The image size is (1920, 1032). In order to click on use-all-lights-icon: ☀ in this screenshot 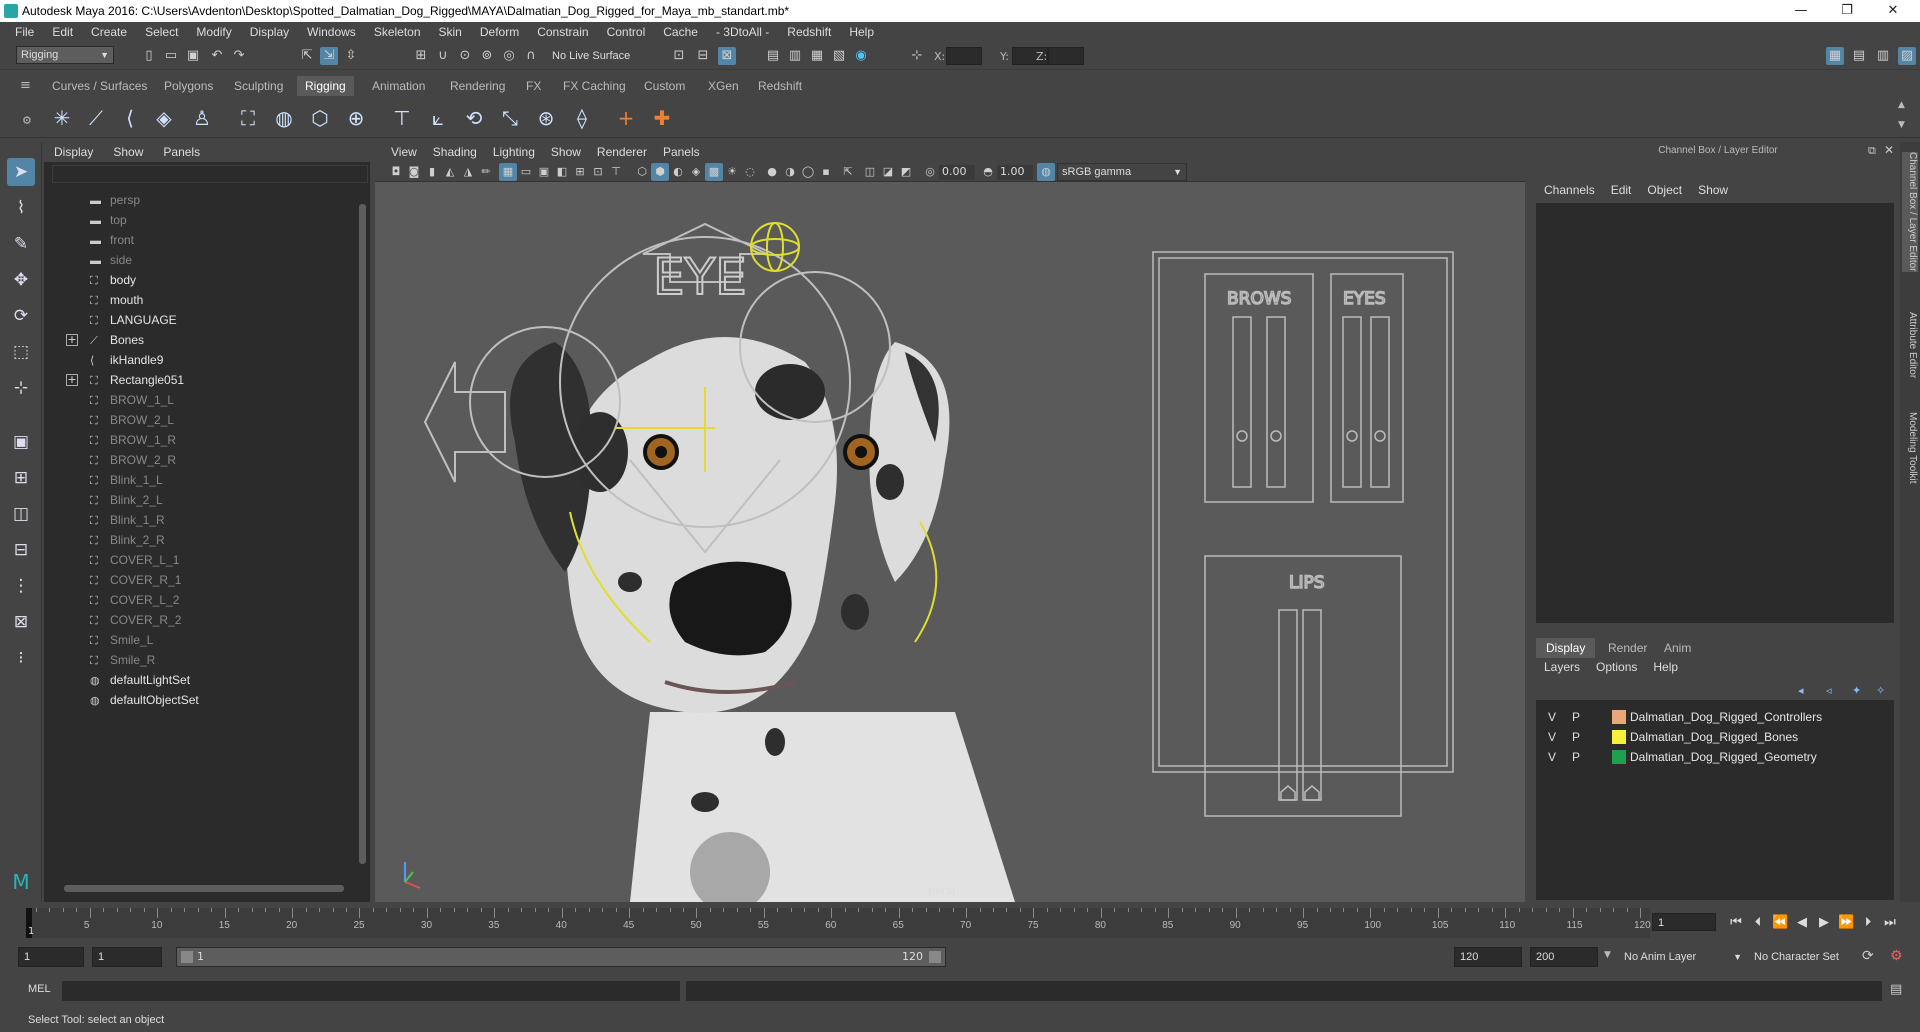, I will do `click(732, 172)`.